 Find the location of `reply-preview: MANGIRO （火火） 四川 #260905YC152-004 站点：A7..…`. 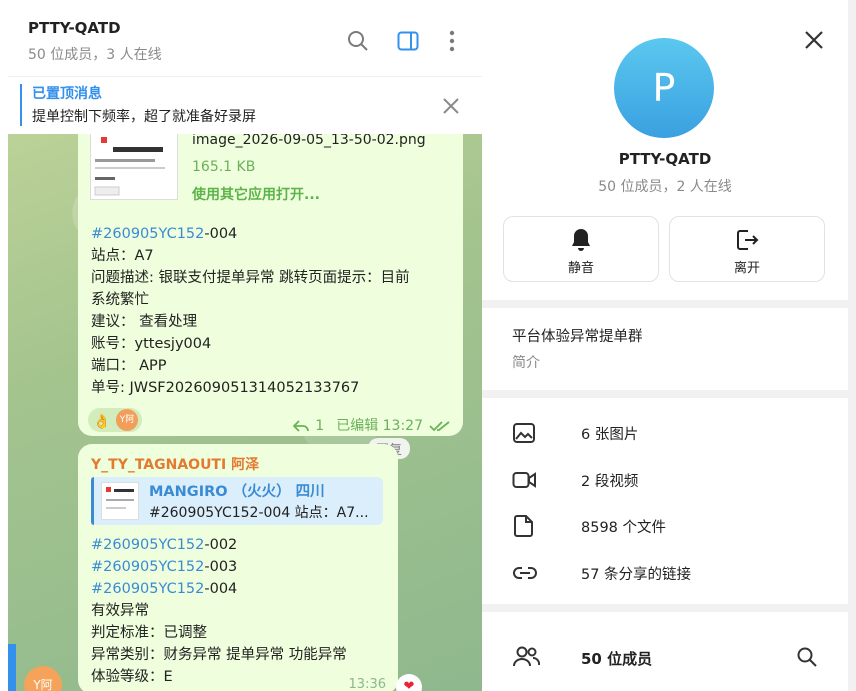

reply-preview: MANGIRO （火火） 四川 #260905YC152-004 站点：A7..… is located at coordinates (237, 501).